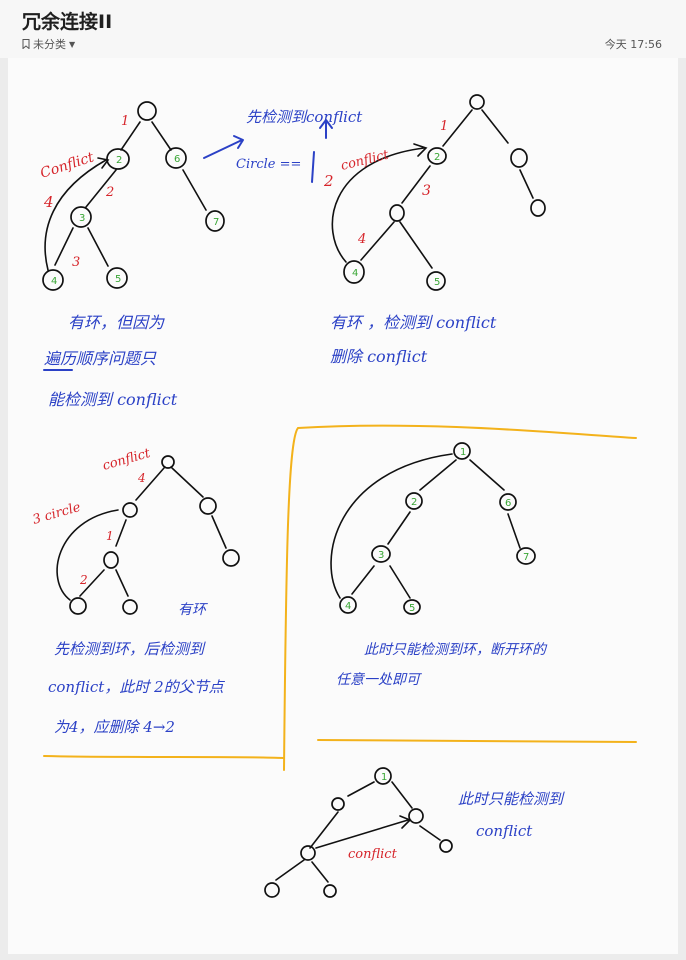  Describe the element at coordinates (343, 29) in the screenshot. I see `note-header: 冗余连接II 未分类 ▼ 今天 17:56` at that location.